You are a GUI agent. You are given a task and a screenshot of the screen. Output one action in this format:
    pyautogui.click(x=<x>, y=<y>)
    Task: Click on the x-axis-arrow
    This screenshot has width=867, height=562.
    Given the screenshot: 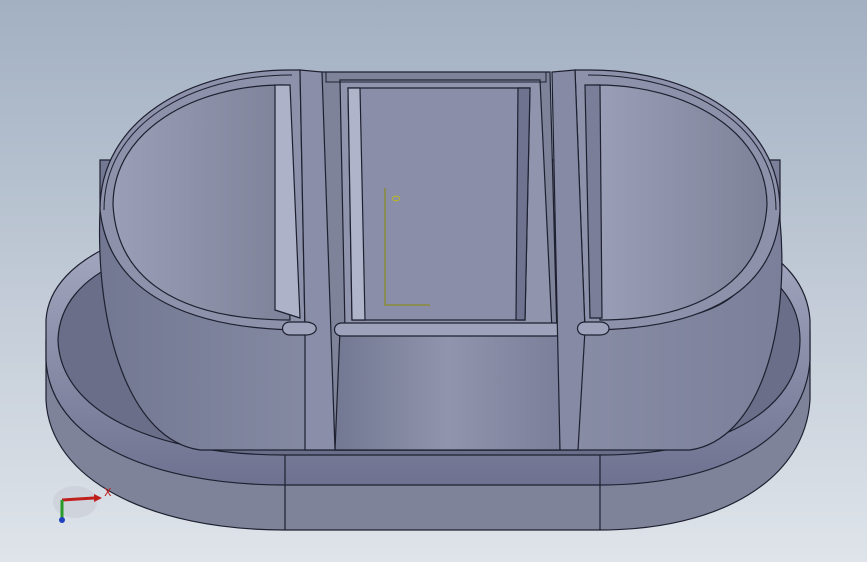 What is the action you would take?
    pyautogui.click(x=78, y=499)
    